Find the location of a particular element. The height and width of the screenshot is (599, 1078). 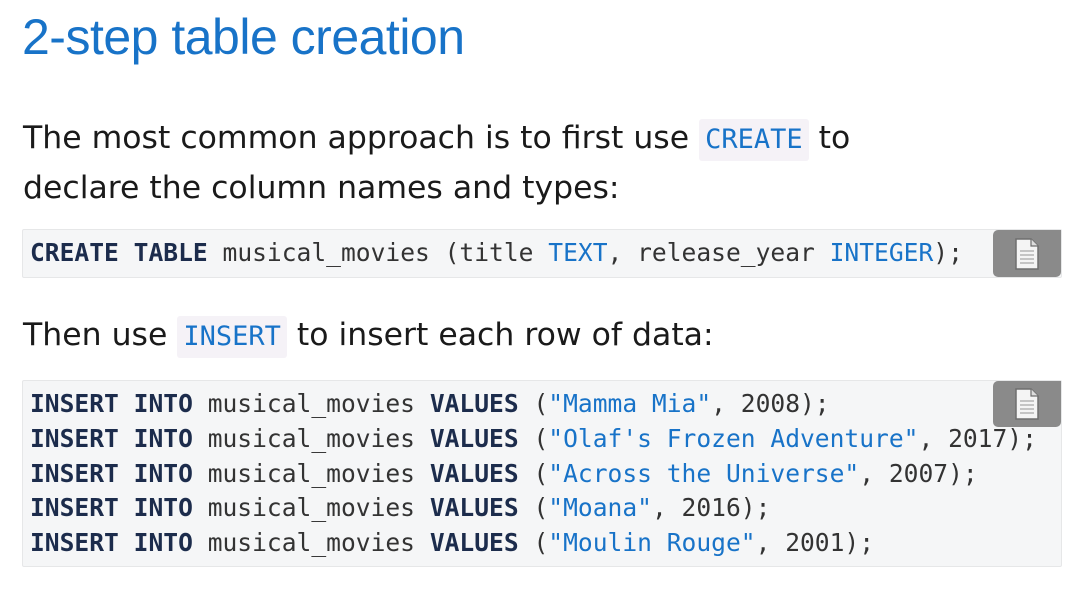

sql-text: , 2017); is located at coordinates (977, 438).